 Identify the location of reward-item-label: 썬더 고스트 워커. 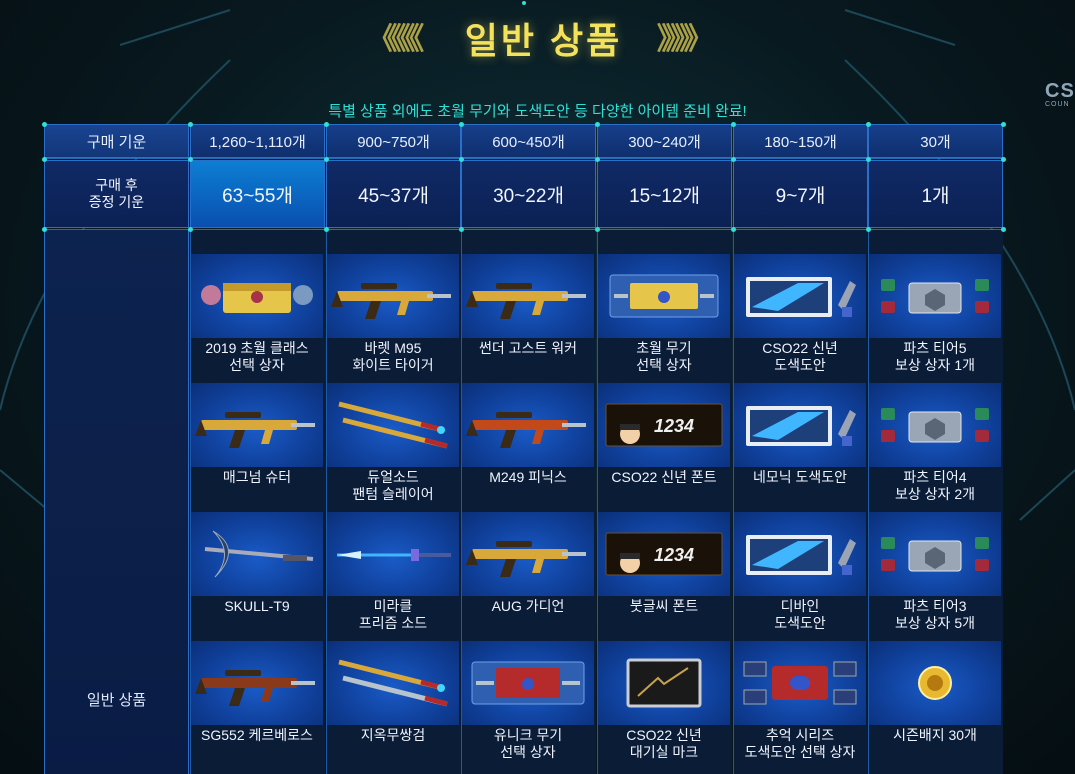
(528, 348).